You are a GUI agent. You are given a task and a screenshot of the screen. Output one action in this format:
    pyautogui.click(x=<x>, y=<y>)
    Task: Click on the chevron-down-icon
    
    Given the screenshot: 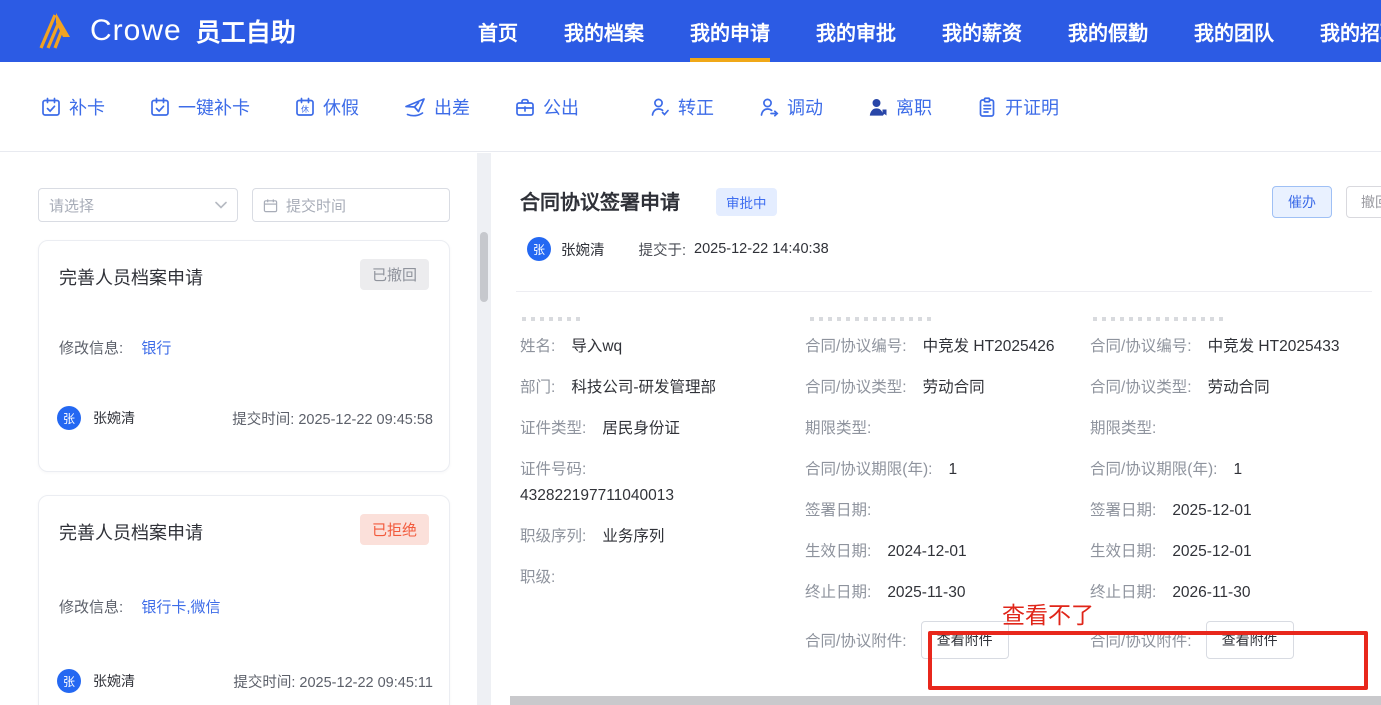 What is the action you would take?
    pyautogui.click(x=221, y=205)
    